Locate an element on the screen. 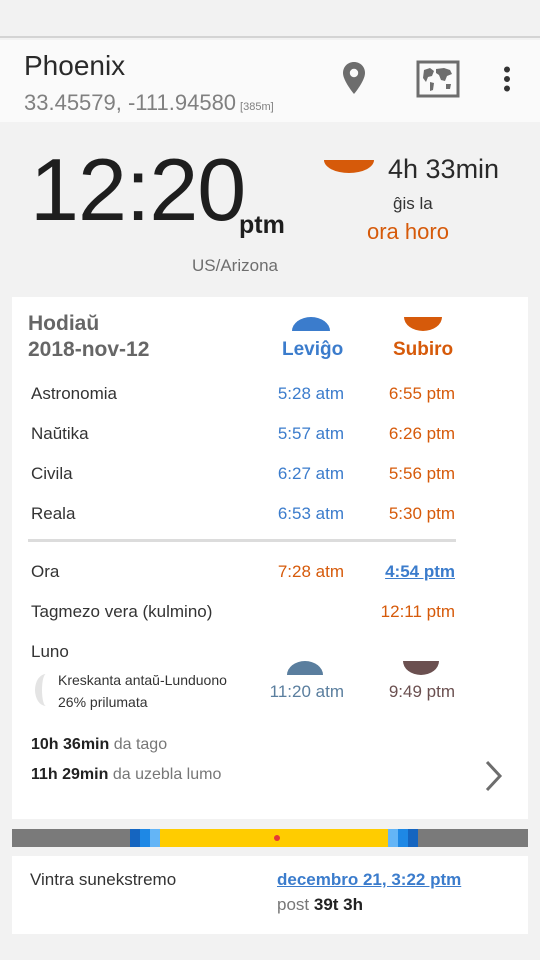  today-label: Hodiaŭ is located at coordinates (64, 323).